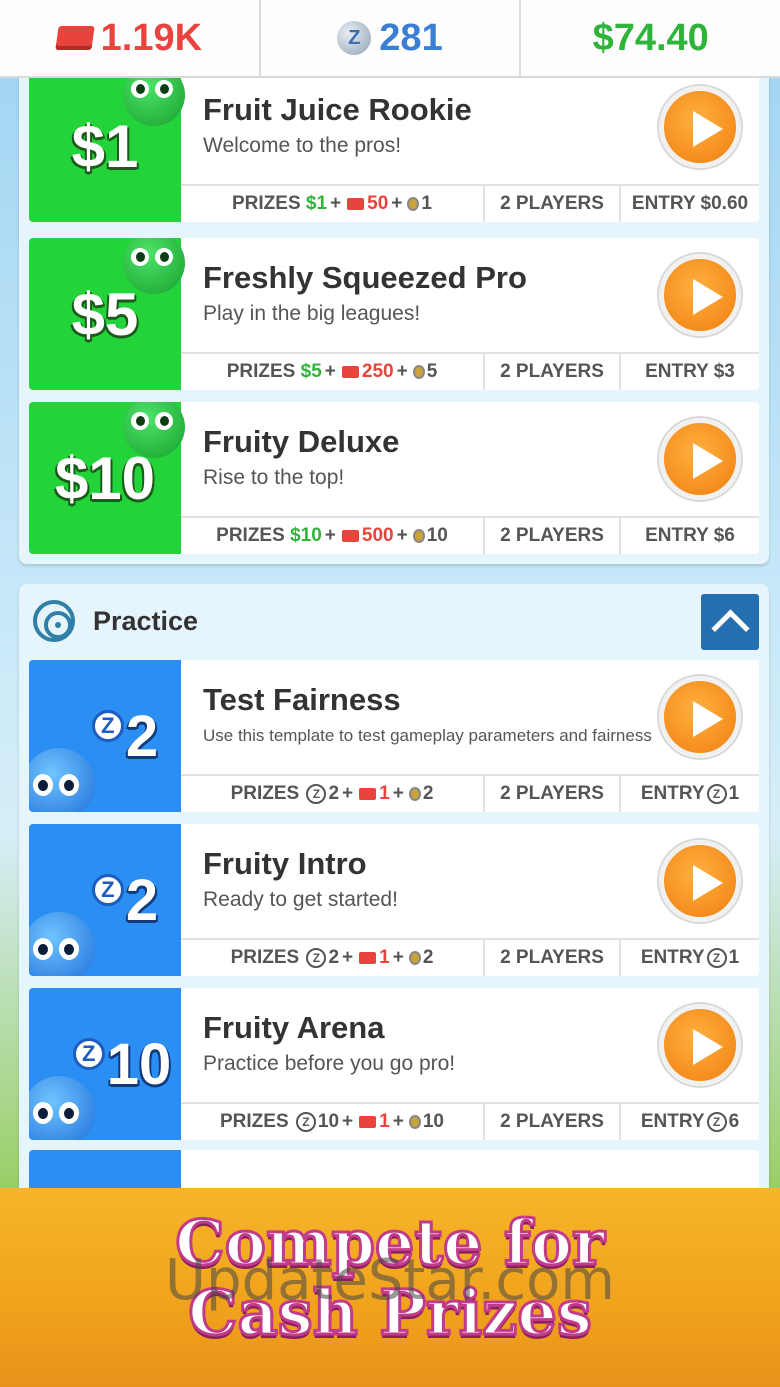 The image size is (780, 1387). Describe the element at coordinates (294, 1027) in the screenshot. I see `game-title: Fruity Arena` at that location.